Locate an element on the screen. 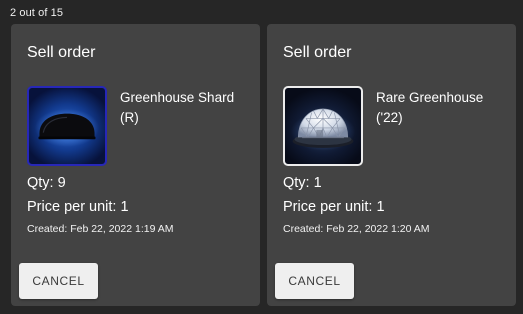 Image resolution: width=523 pixels, height=314 pixels. created-timestamp: Created: Feb 22, 2022 1:19 AM is located at coordinates (100, 229).